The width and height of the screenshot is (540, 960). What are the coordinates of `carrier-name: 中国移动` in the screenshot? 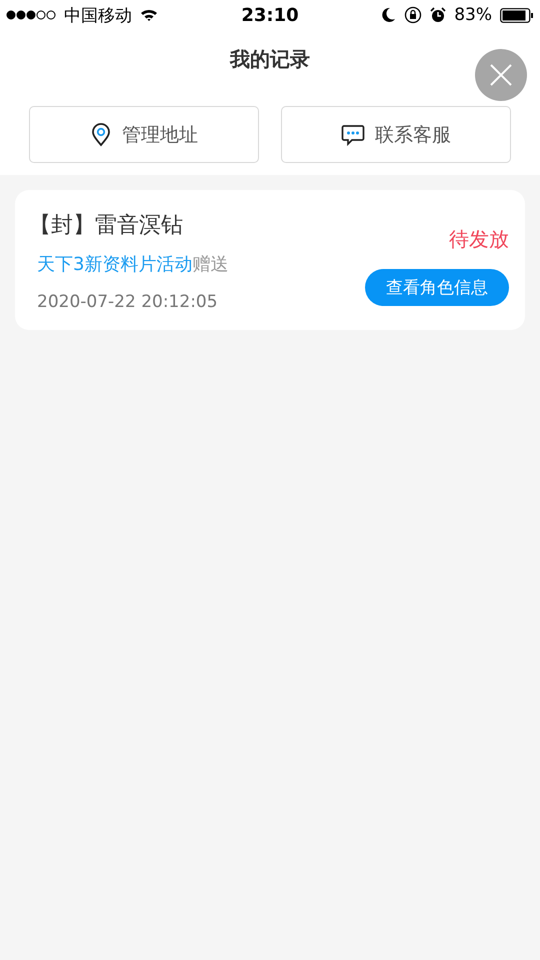 It's located at (98, 15).